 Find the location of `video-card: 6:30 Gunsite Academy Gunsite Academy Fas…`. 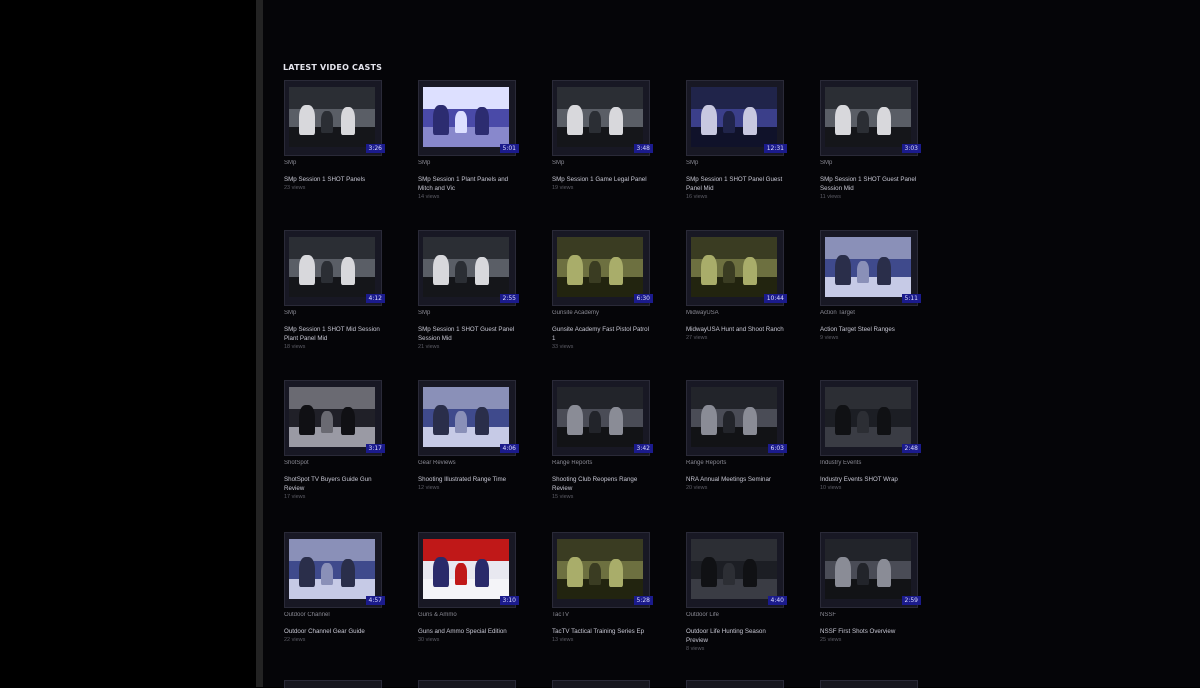

video-card: 6:30 Gunsite Academy Gunsite Academy Fas… is located at coordinates (602, 305).